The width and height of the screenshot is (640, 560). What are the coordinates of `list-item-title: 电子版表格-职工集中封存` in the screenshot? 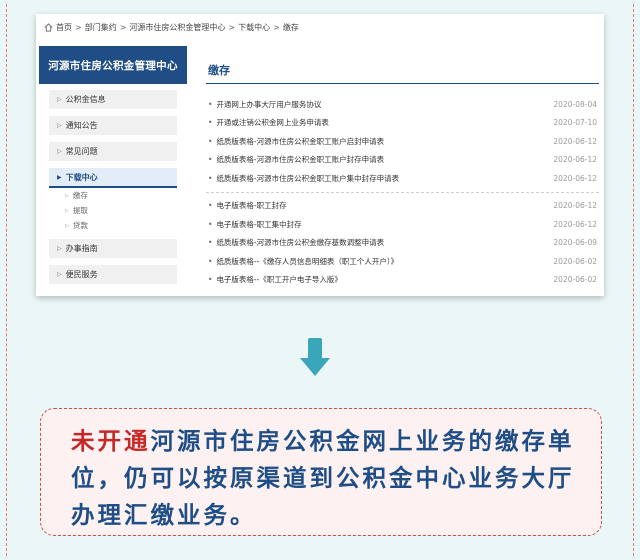 It's located at (258, 224).